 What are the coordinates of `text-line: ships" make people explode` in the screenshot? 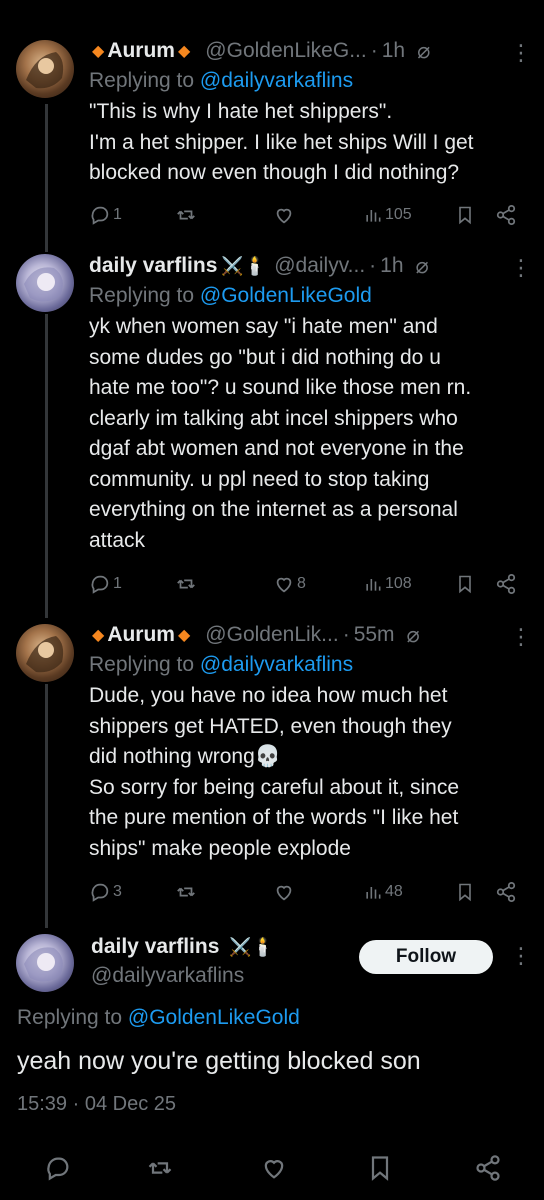 It's located at (220, 848).